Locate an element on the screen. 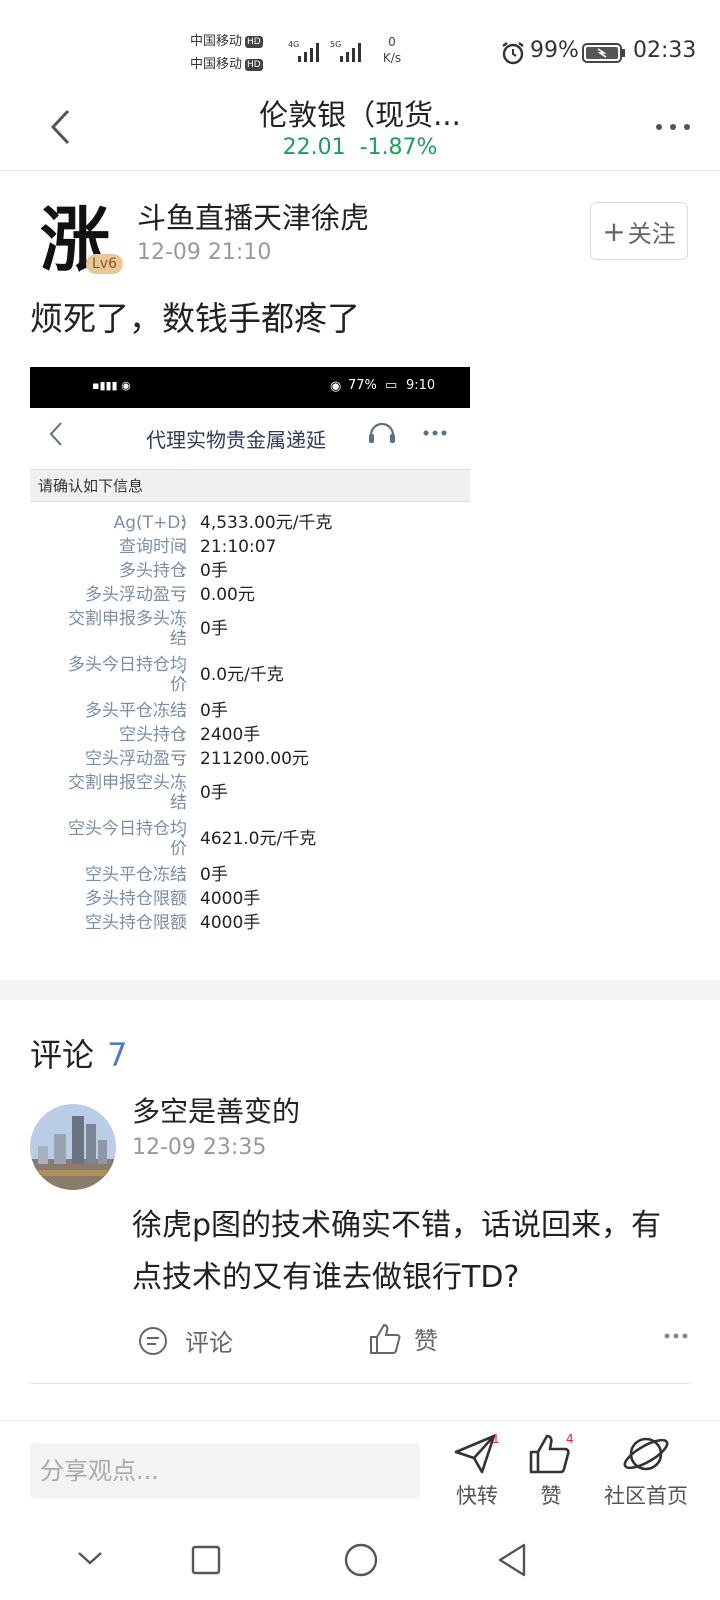 This screenshot has width=720, height=1600. image-title: 代理实物贵金属递延 is located at coordinates (236, 440).